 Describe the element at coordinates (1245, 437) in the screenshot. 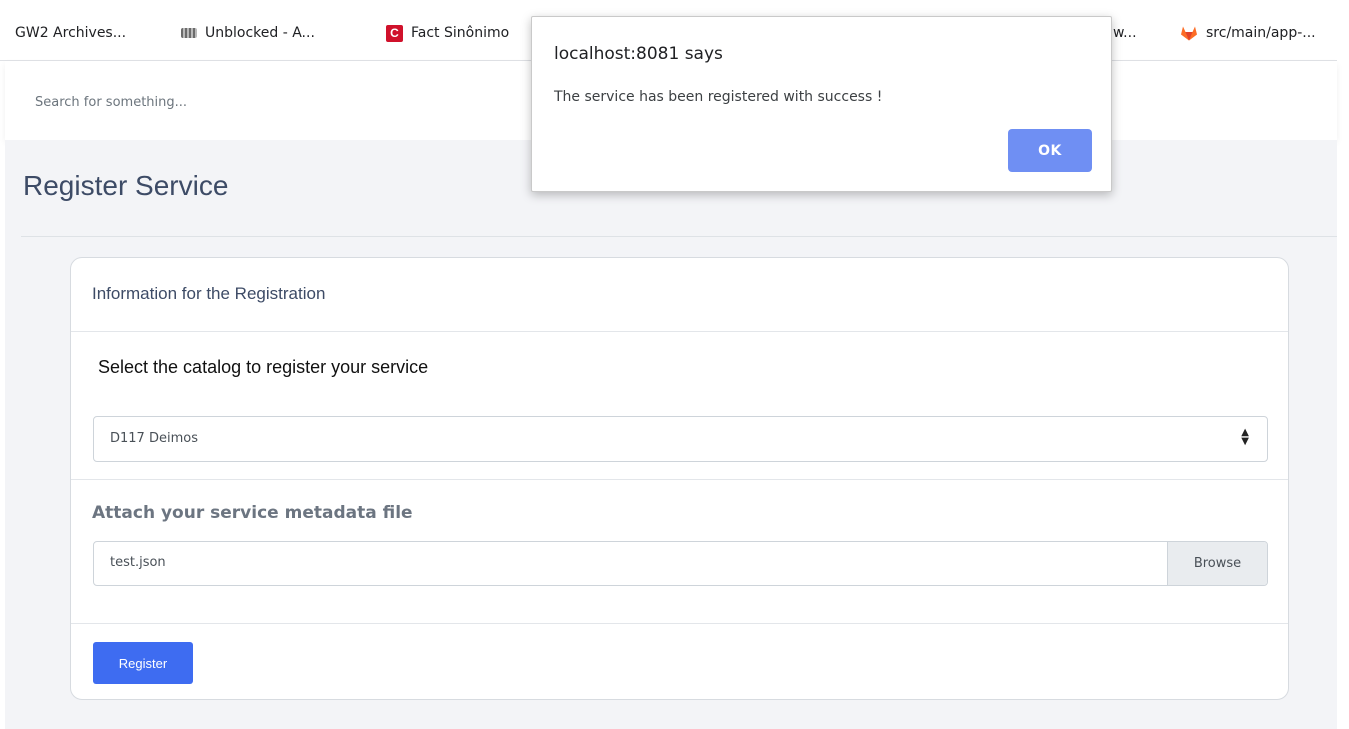

I see `select-arrows-icon: ▲ ▼` at that location.